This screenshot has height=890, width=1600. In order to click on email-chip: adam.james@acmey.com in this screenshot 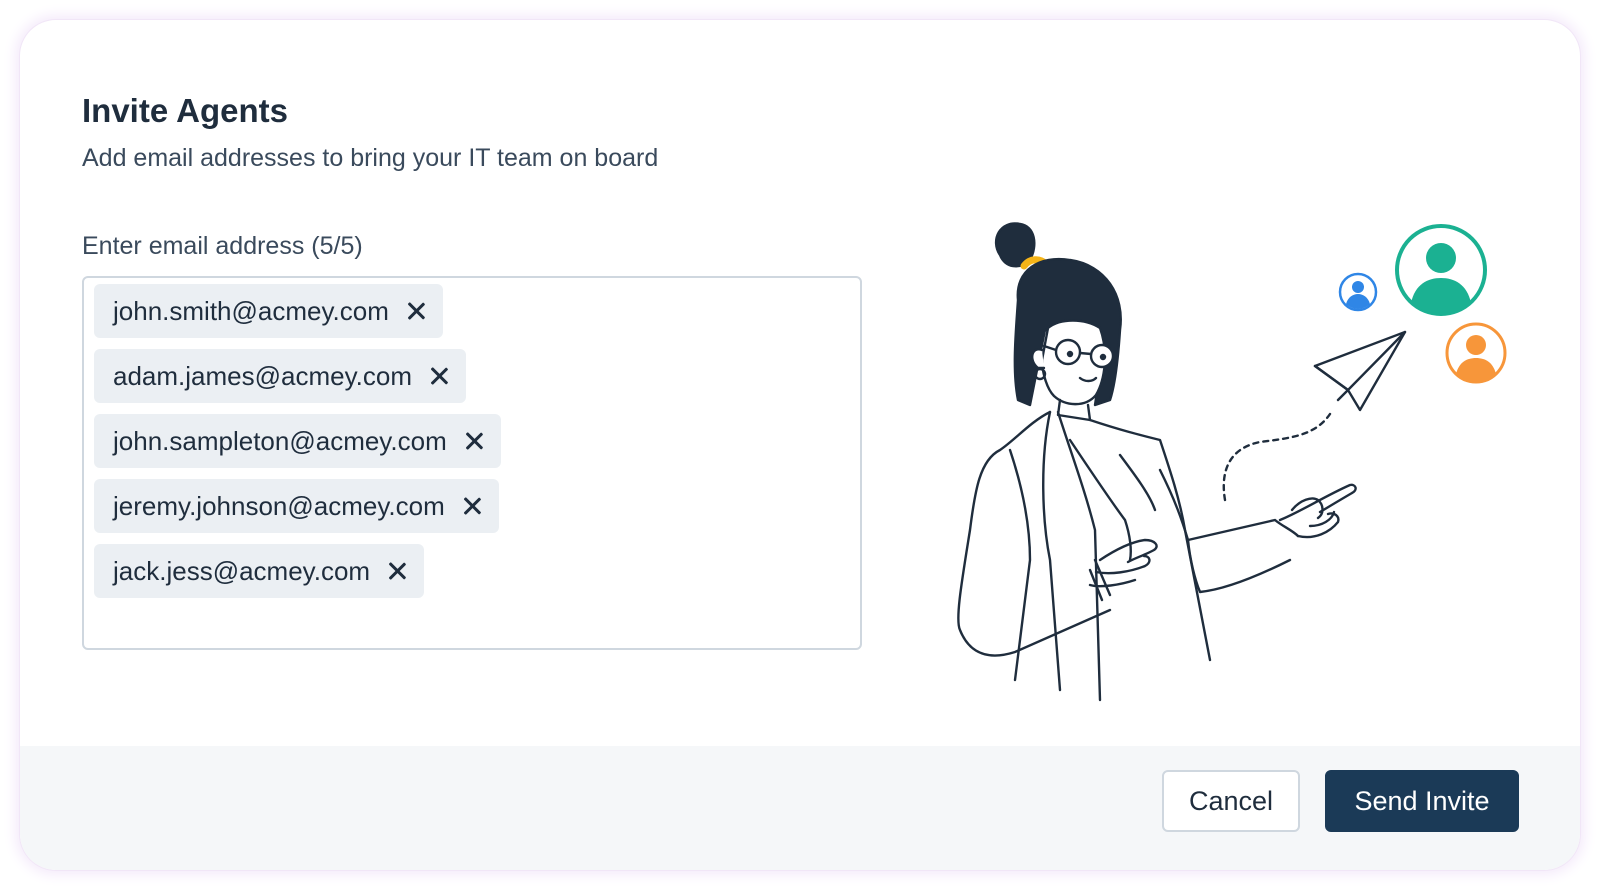, I will do `click(280, 376)`.